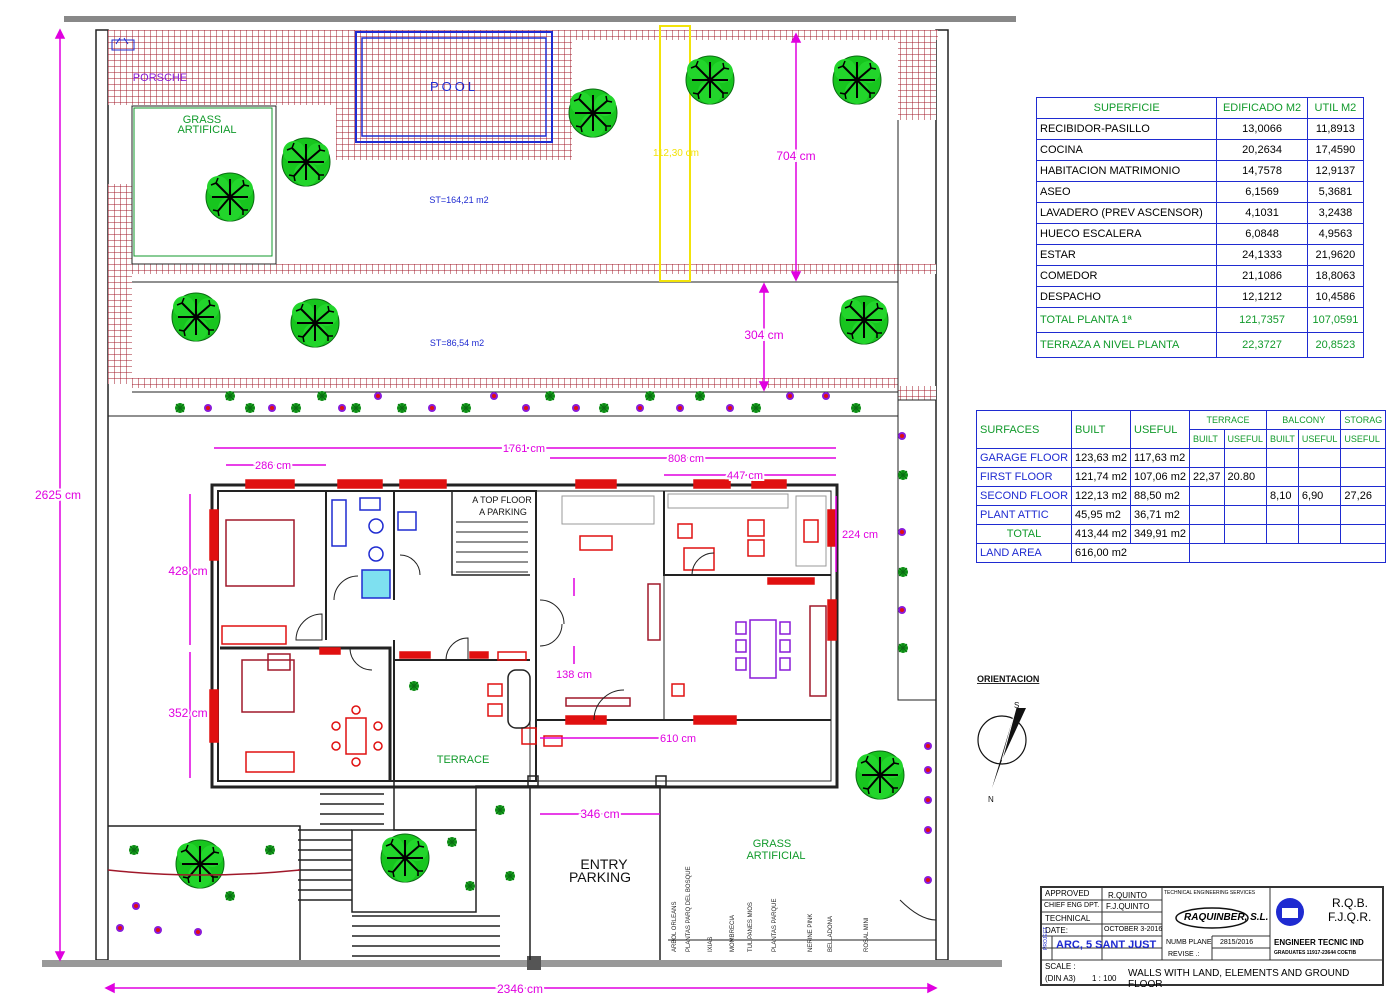 The height and width of the screenshot is (1007, 1400). What do you see at coordinates (1335, 320) in the screenshot?
I see `cell: 107,0591` at bounding box center [1335, 320].